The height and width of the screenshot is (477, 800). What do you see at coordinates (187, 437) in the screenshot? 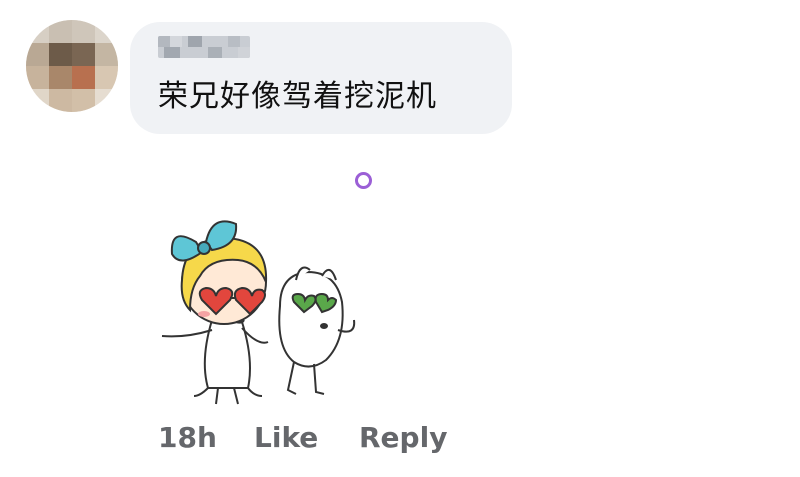
I see `timestamp: 18h` at bounding box center [187, 437].